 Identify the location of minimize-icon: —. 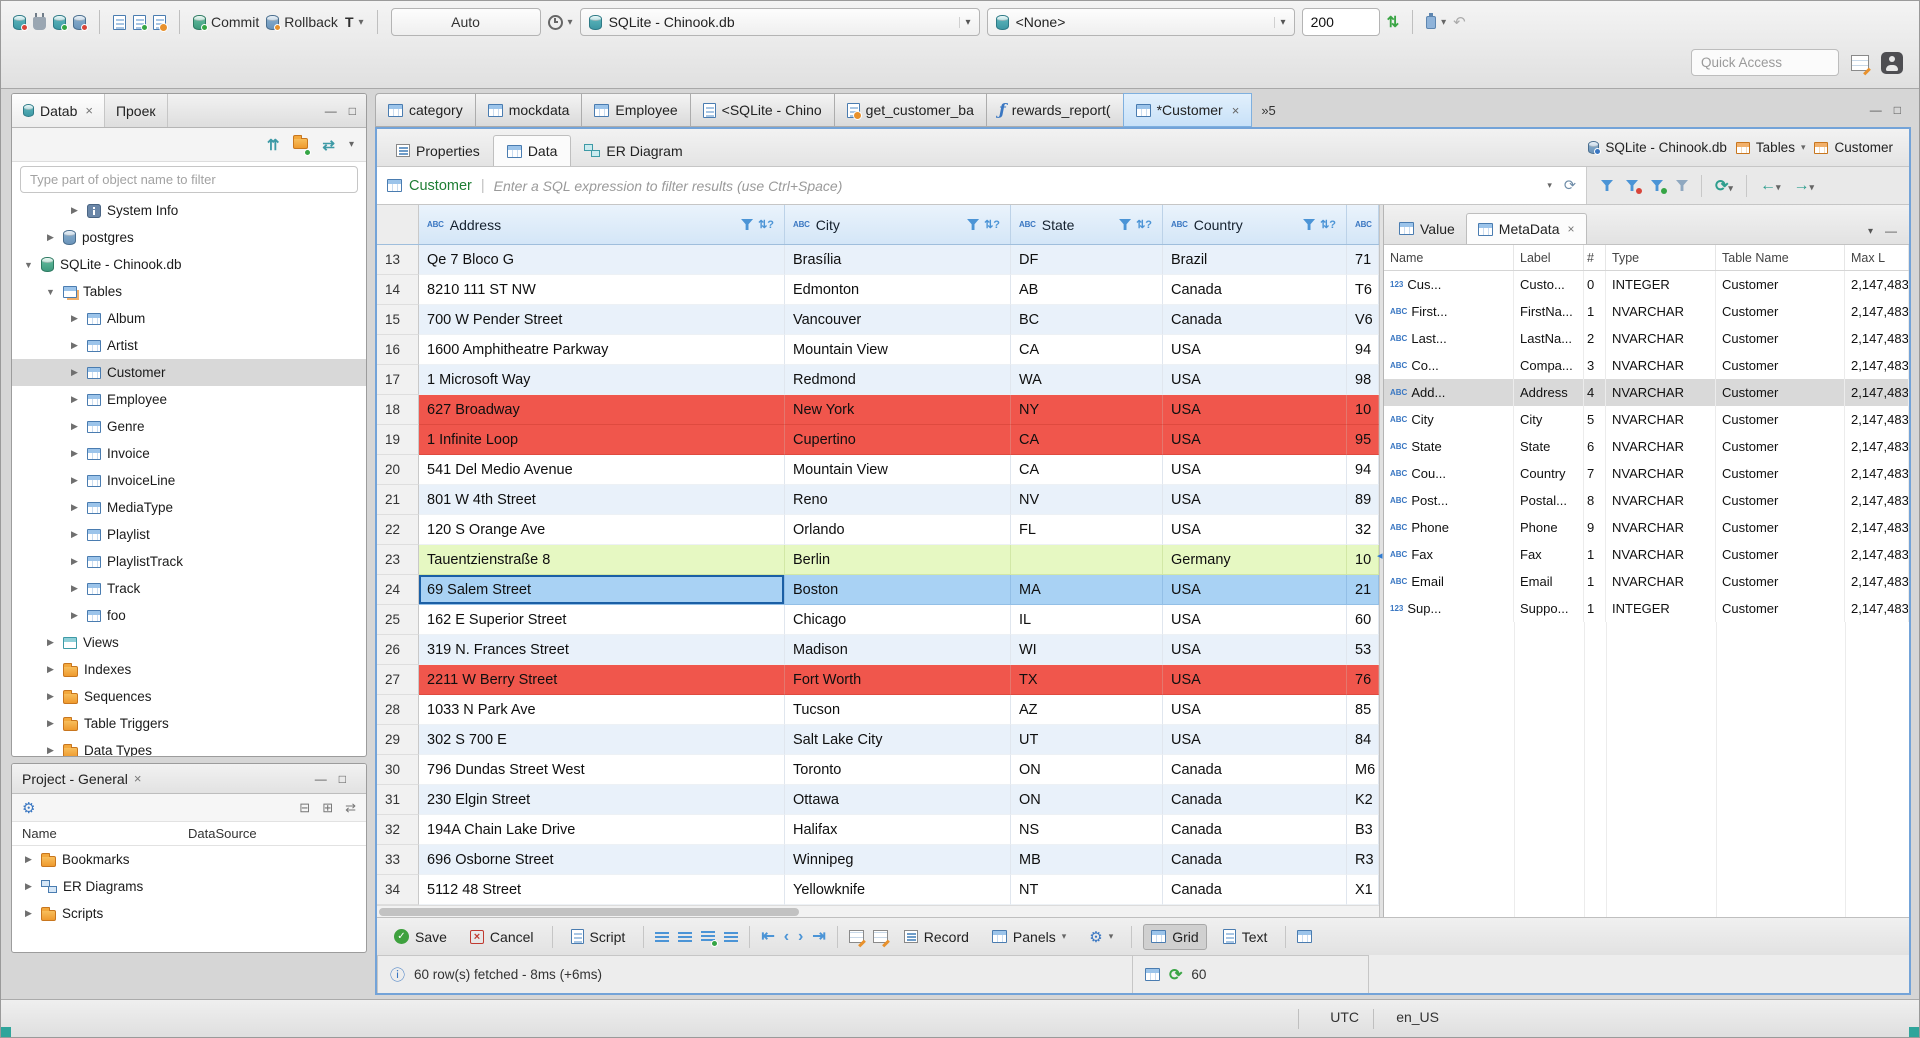
(1876, 110).